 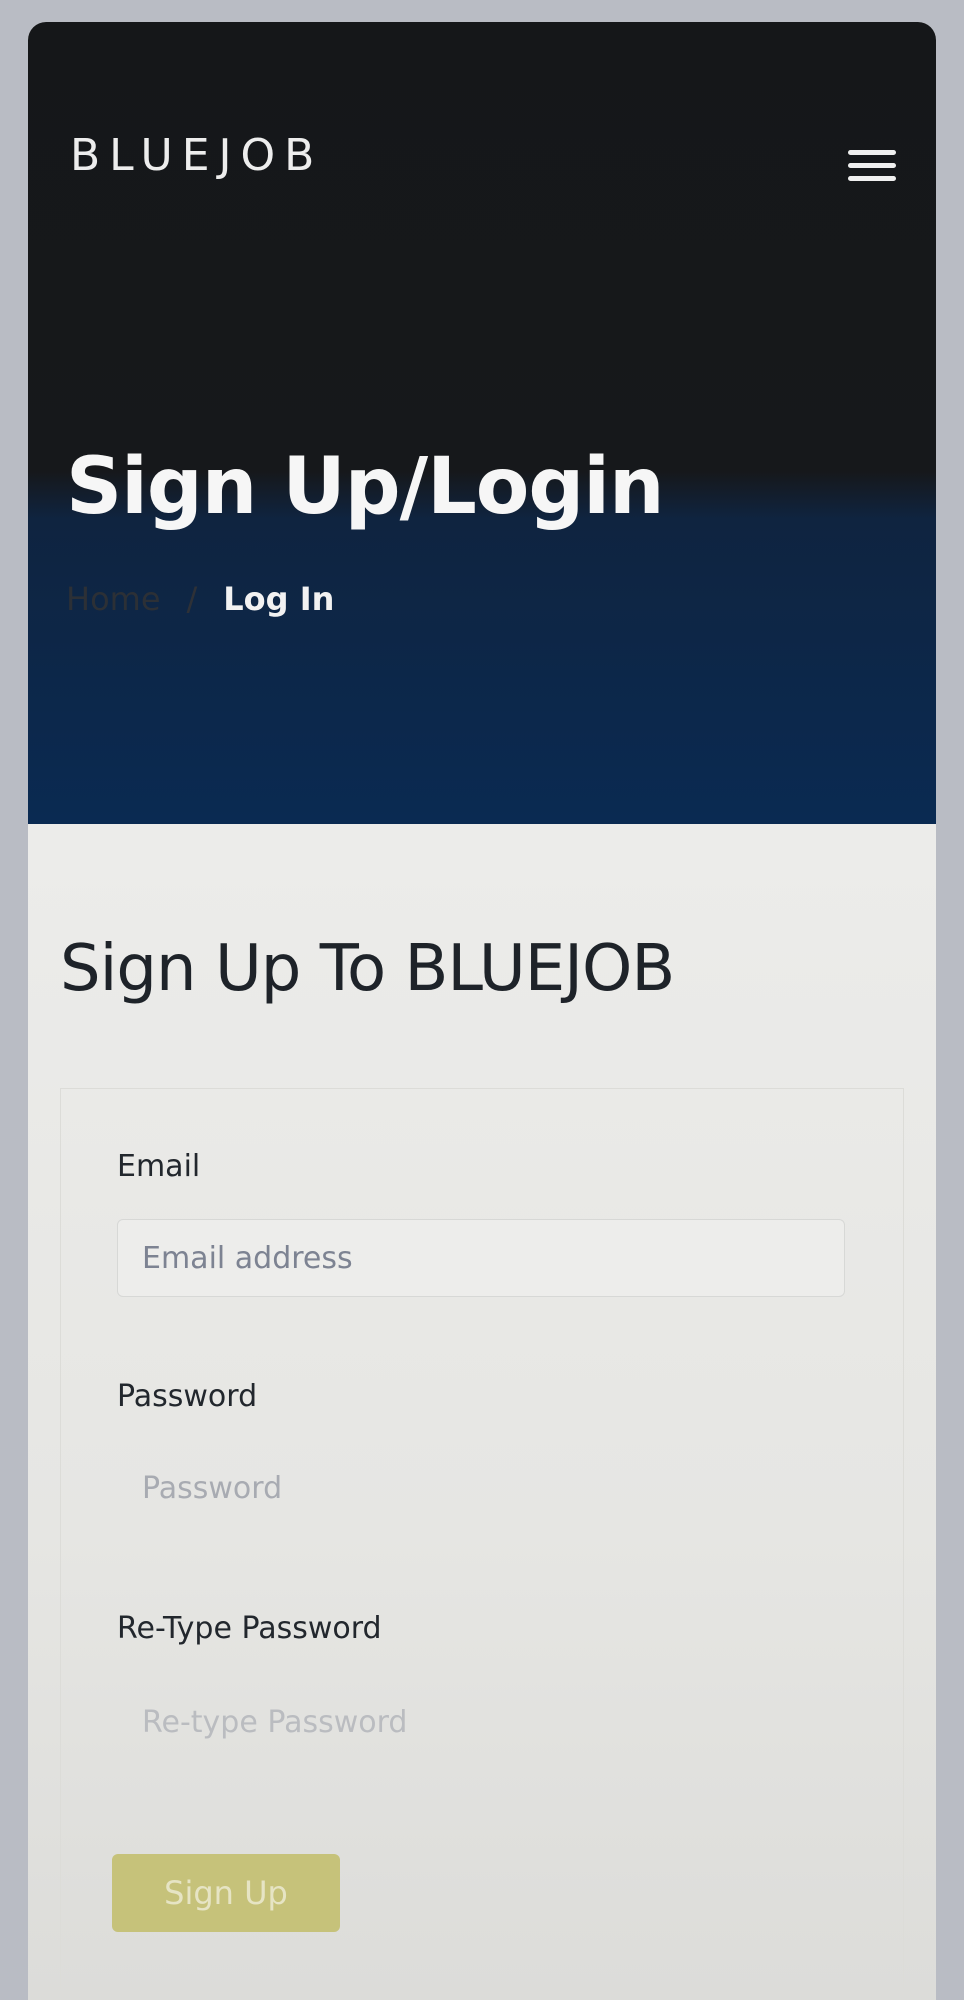 What do you see at coordinates (196, 155) in the screenshot?
I see `brand-logo: BLUEJOB` at bounding box center [196, 155].